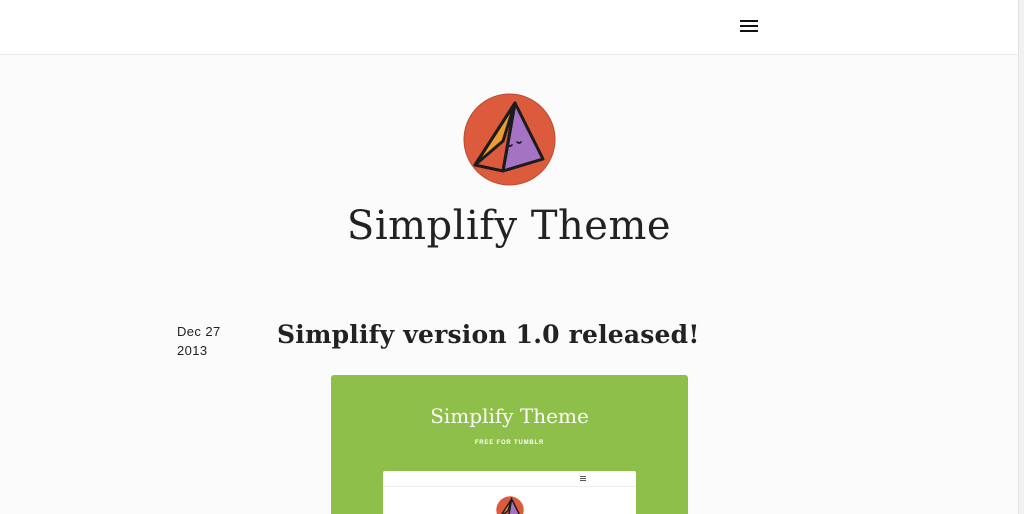 The height and width of the screenshot is (514, 1024). What do you see at coordinates (509, 226) in the screenshot?
I see `site-title: Simplify Theme` at bounding box center [509, 226].